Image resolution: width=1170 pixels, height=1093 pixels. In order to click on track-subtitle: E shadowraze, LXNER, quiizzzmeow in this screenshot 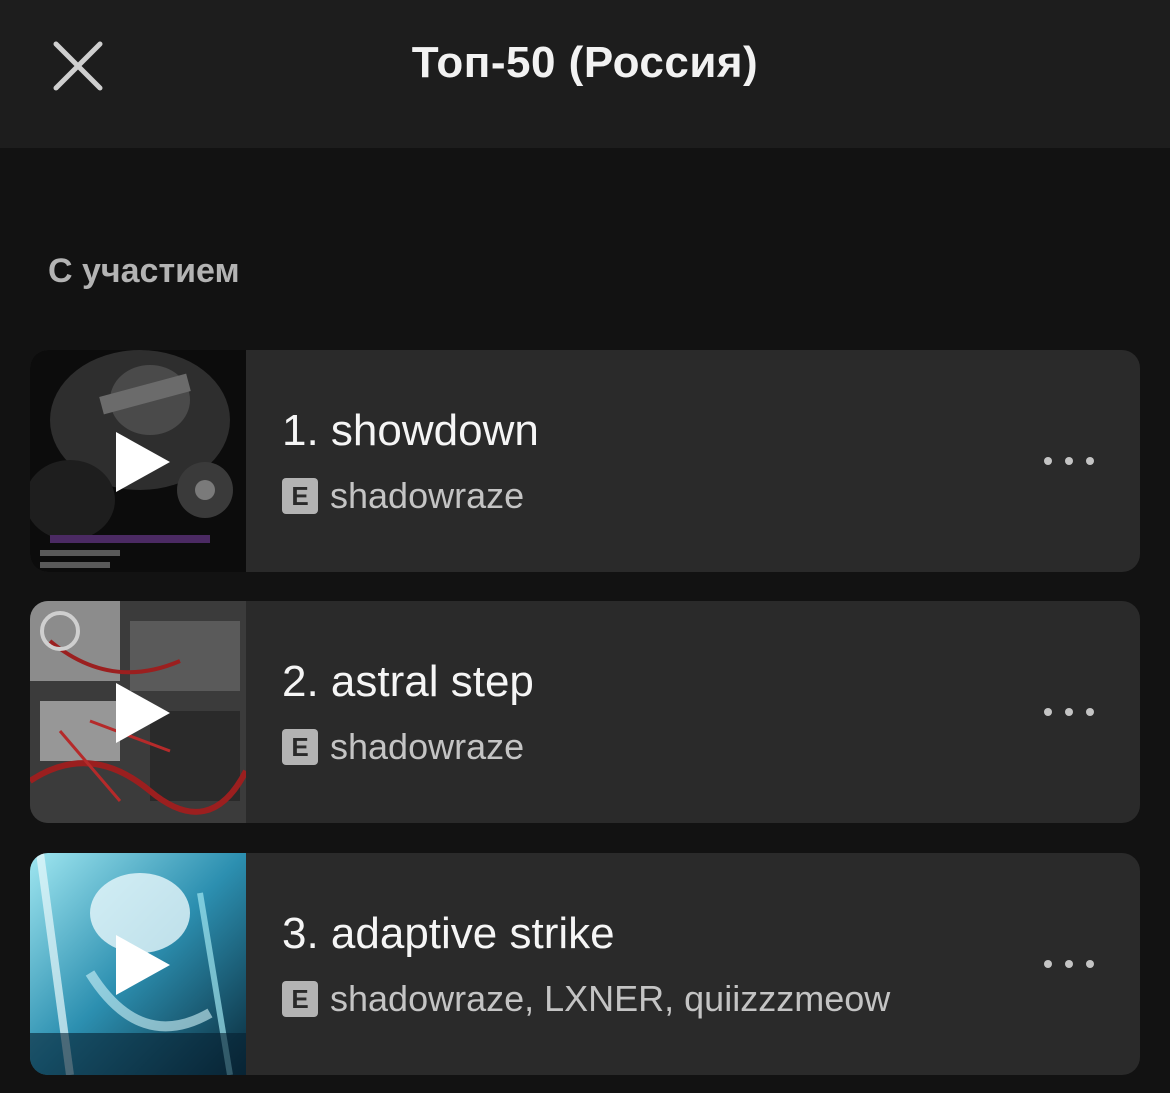, I will do `click(586, 999)`.